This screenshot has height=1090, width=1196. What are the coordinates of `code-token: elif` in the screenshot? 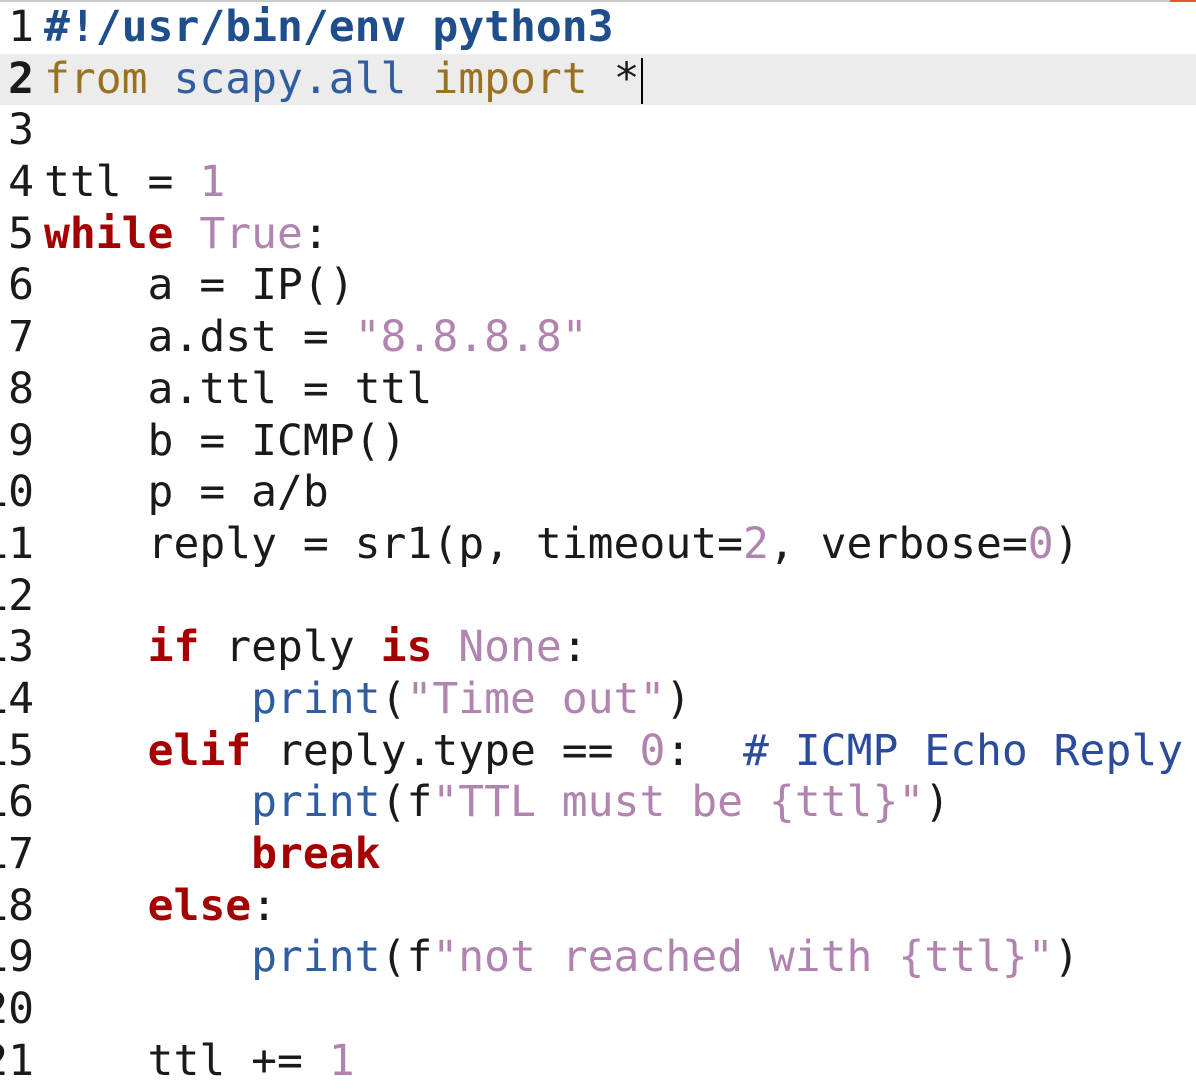 It's located at (199, 750).